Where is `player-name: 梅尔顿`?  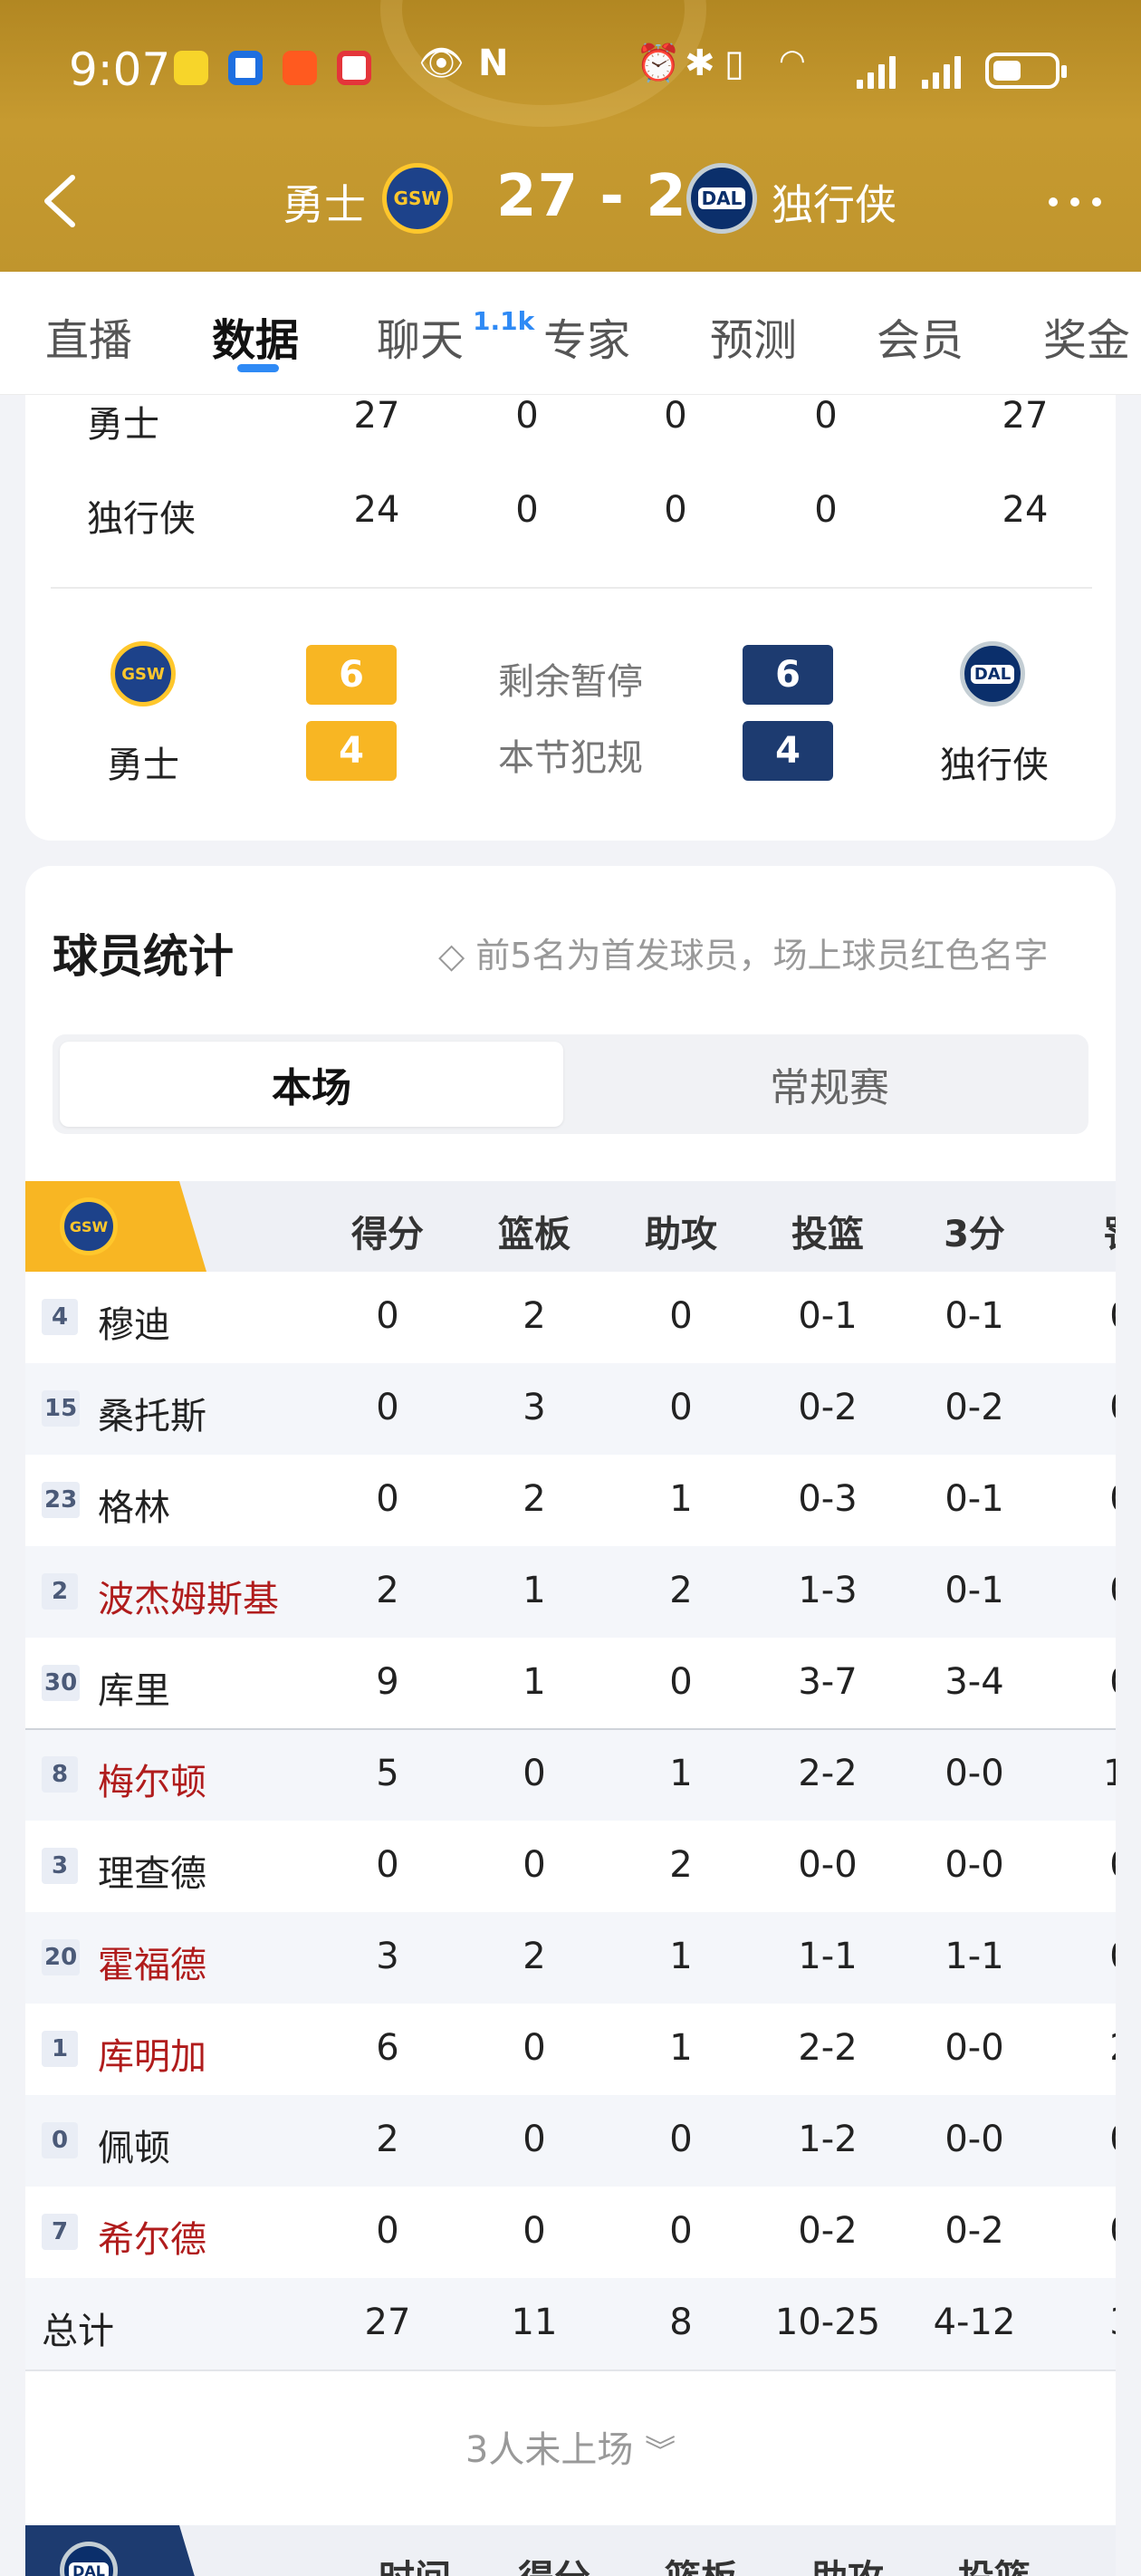
player-name: 梅尔顿 is located at coordinates (152, 1782).